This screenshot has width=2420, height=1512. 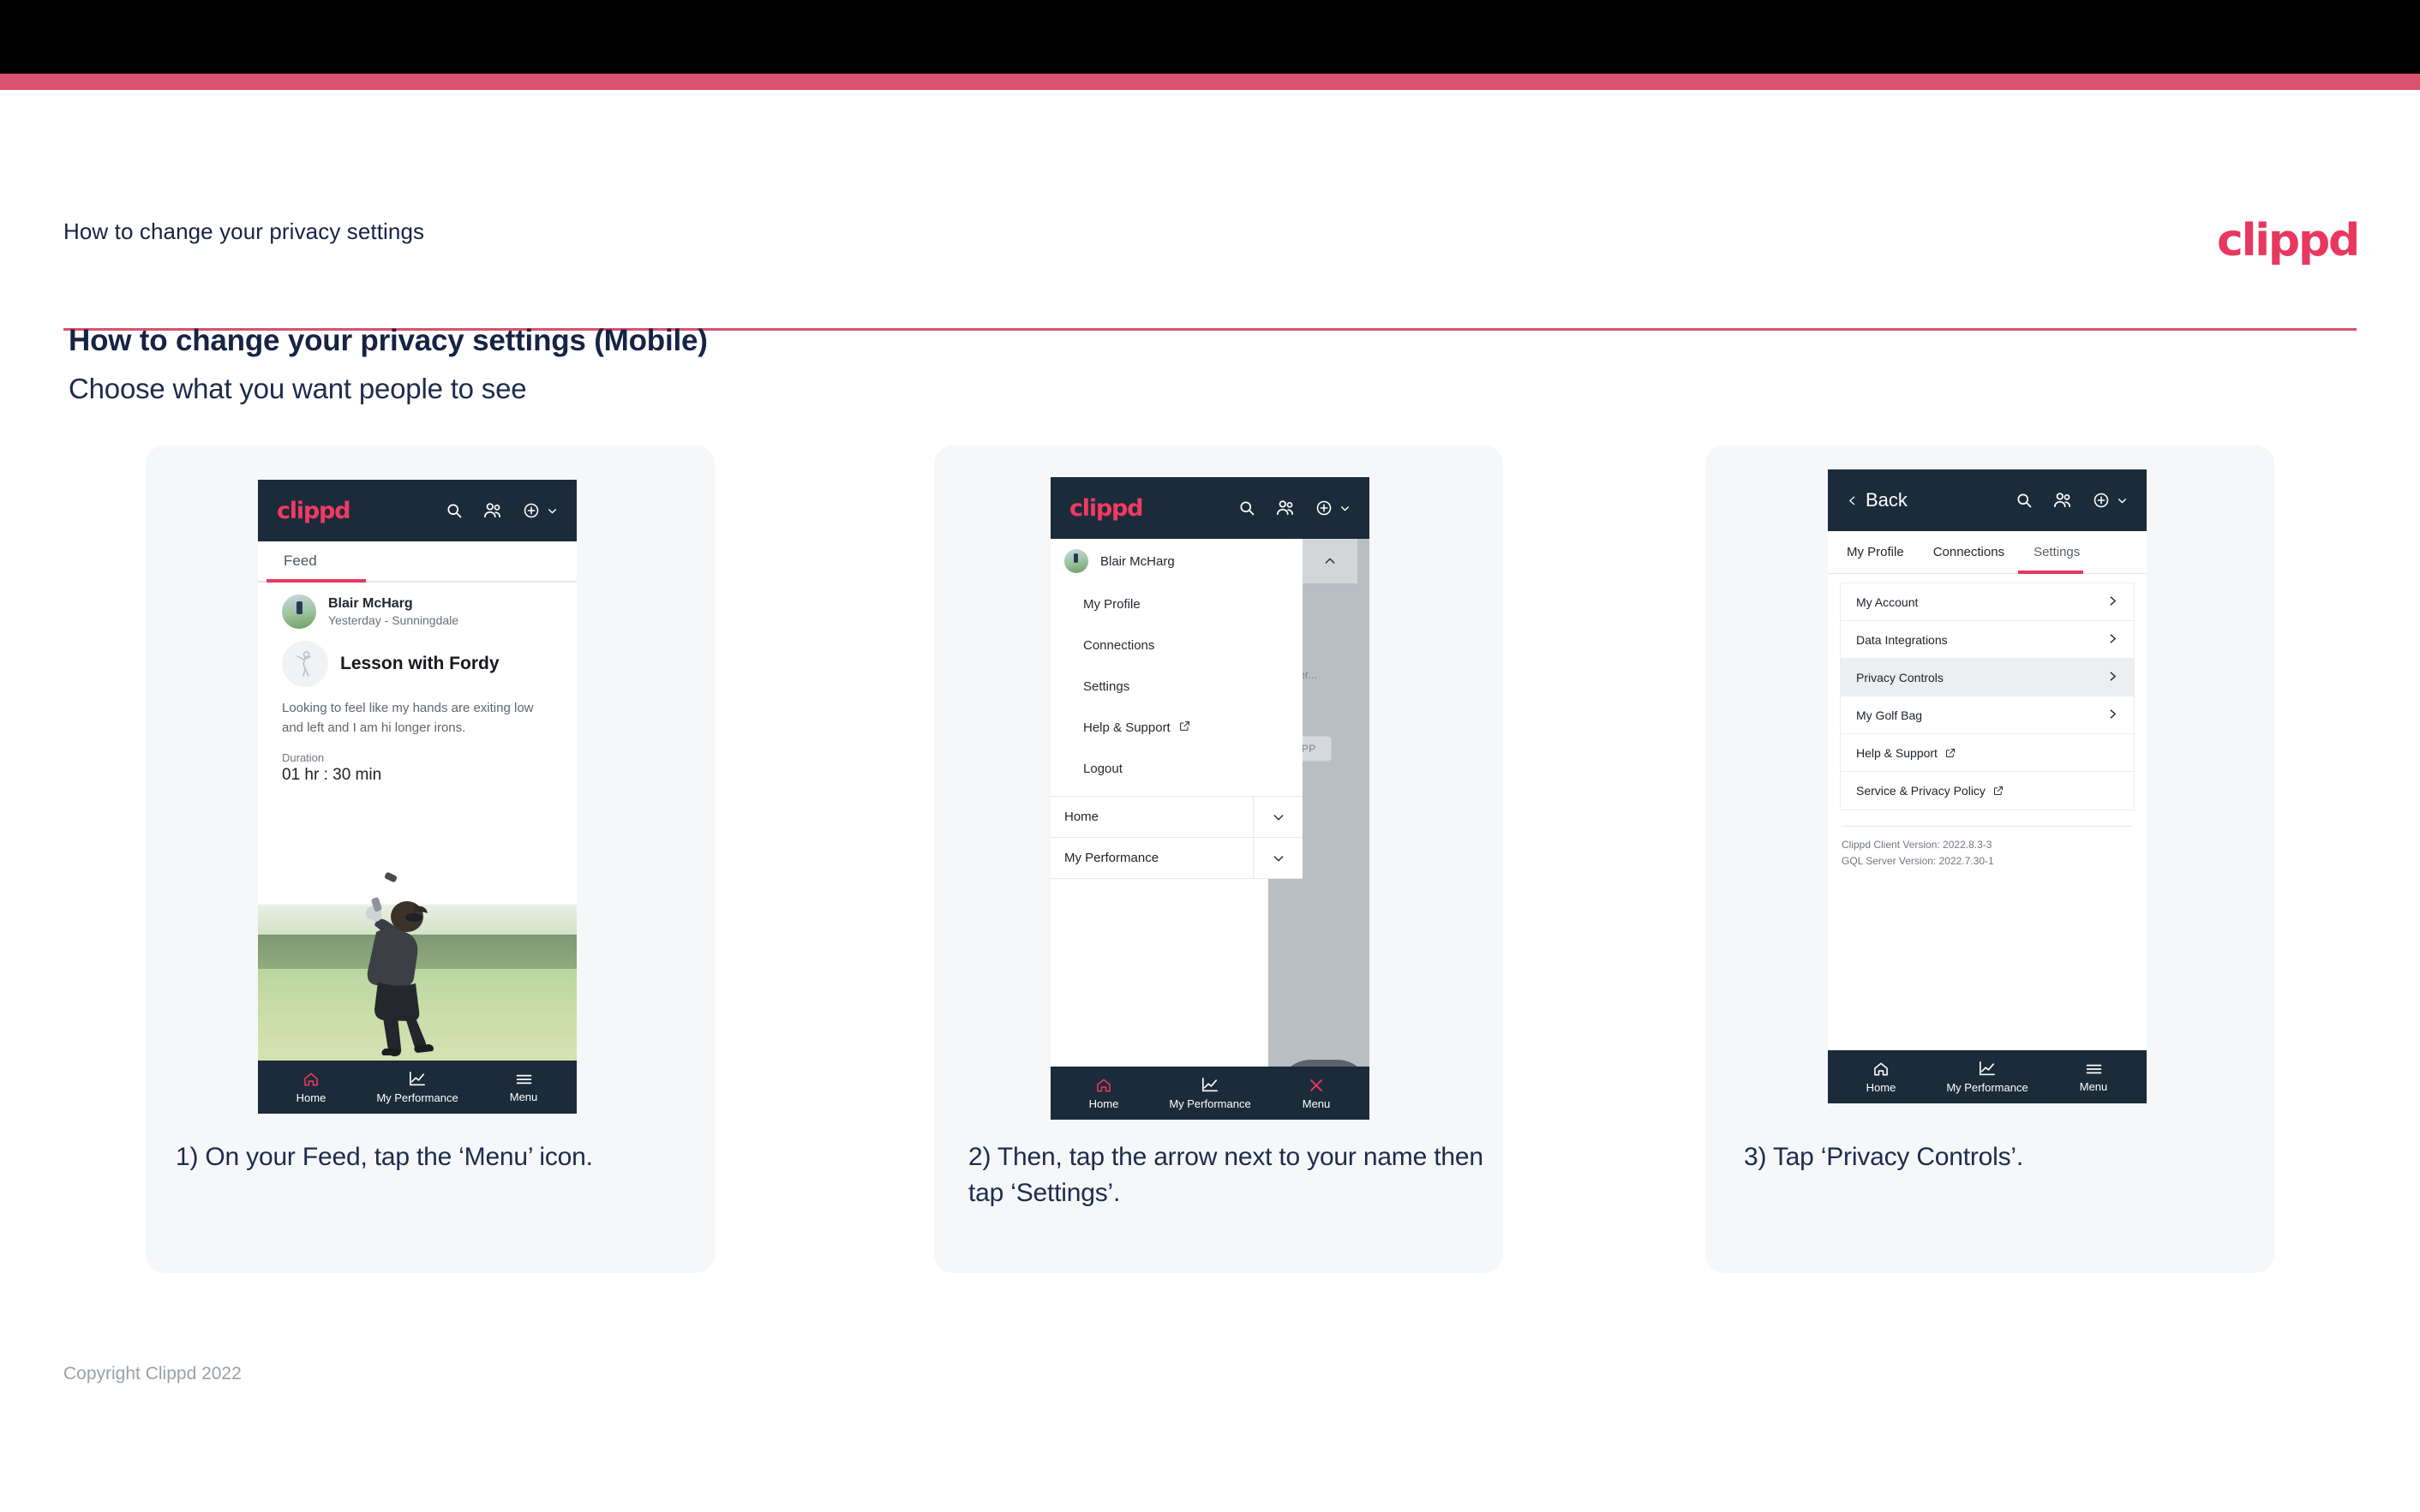 I want to click on post-author: Blair McHarg Yesterday - Sunningdale, so click(x=417, y=612).